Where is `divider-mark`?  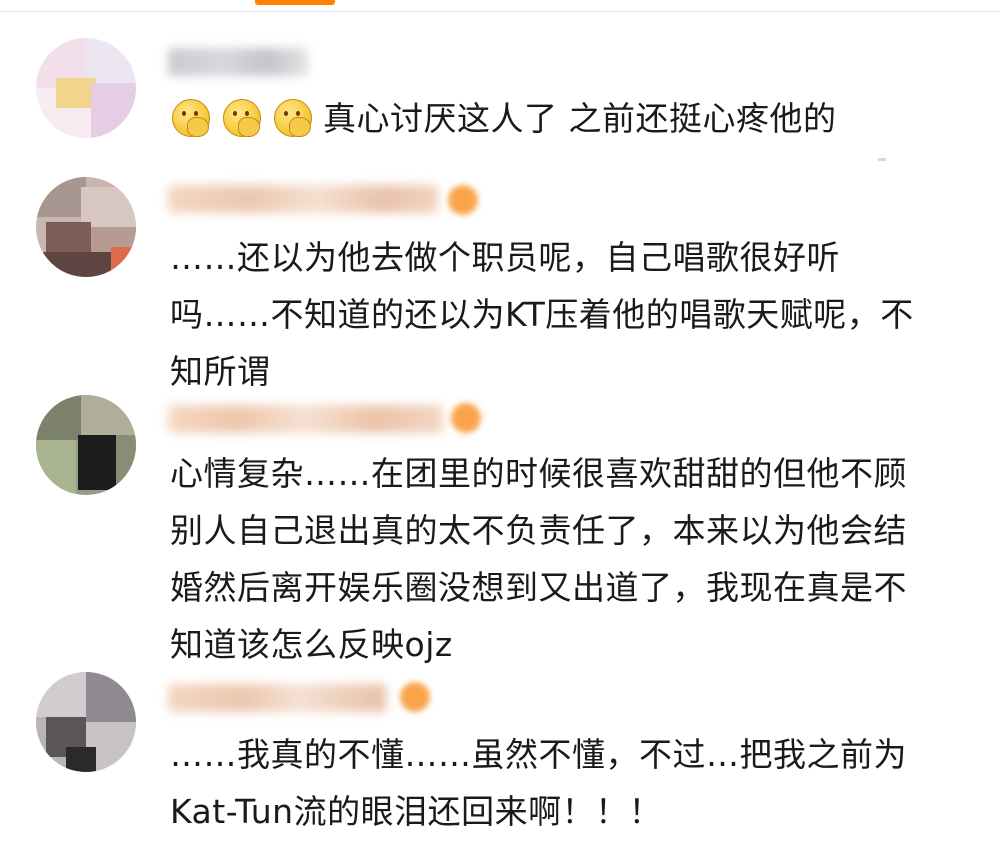 divider-mark is located at coordinates (882, 159).